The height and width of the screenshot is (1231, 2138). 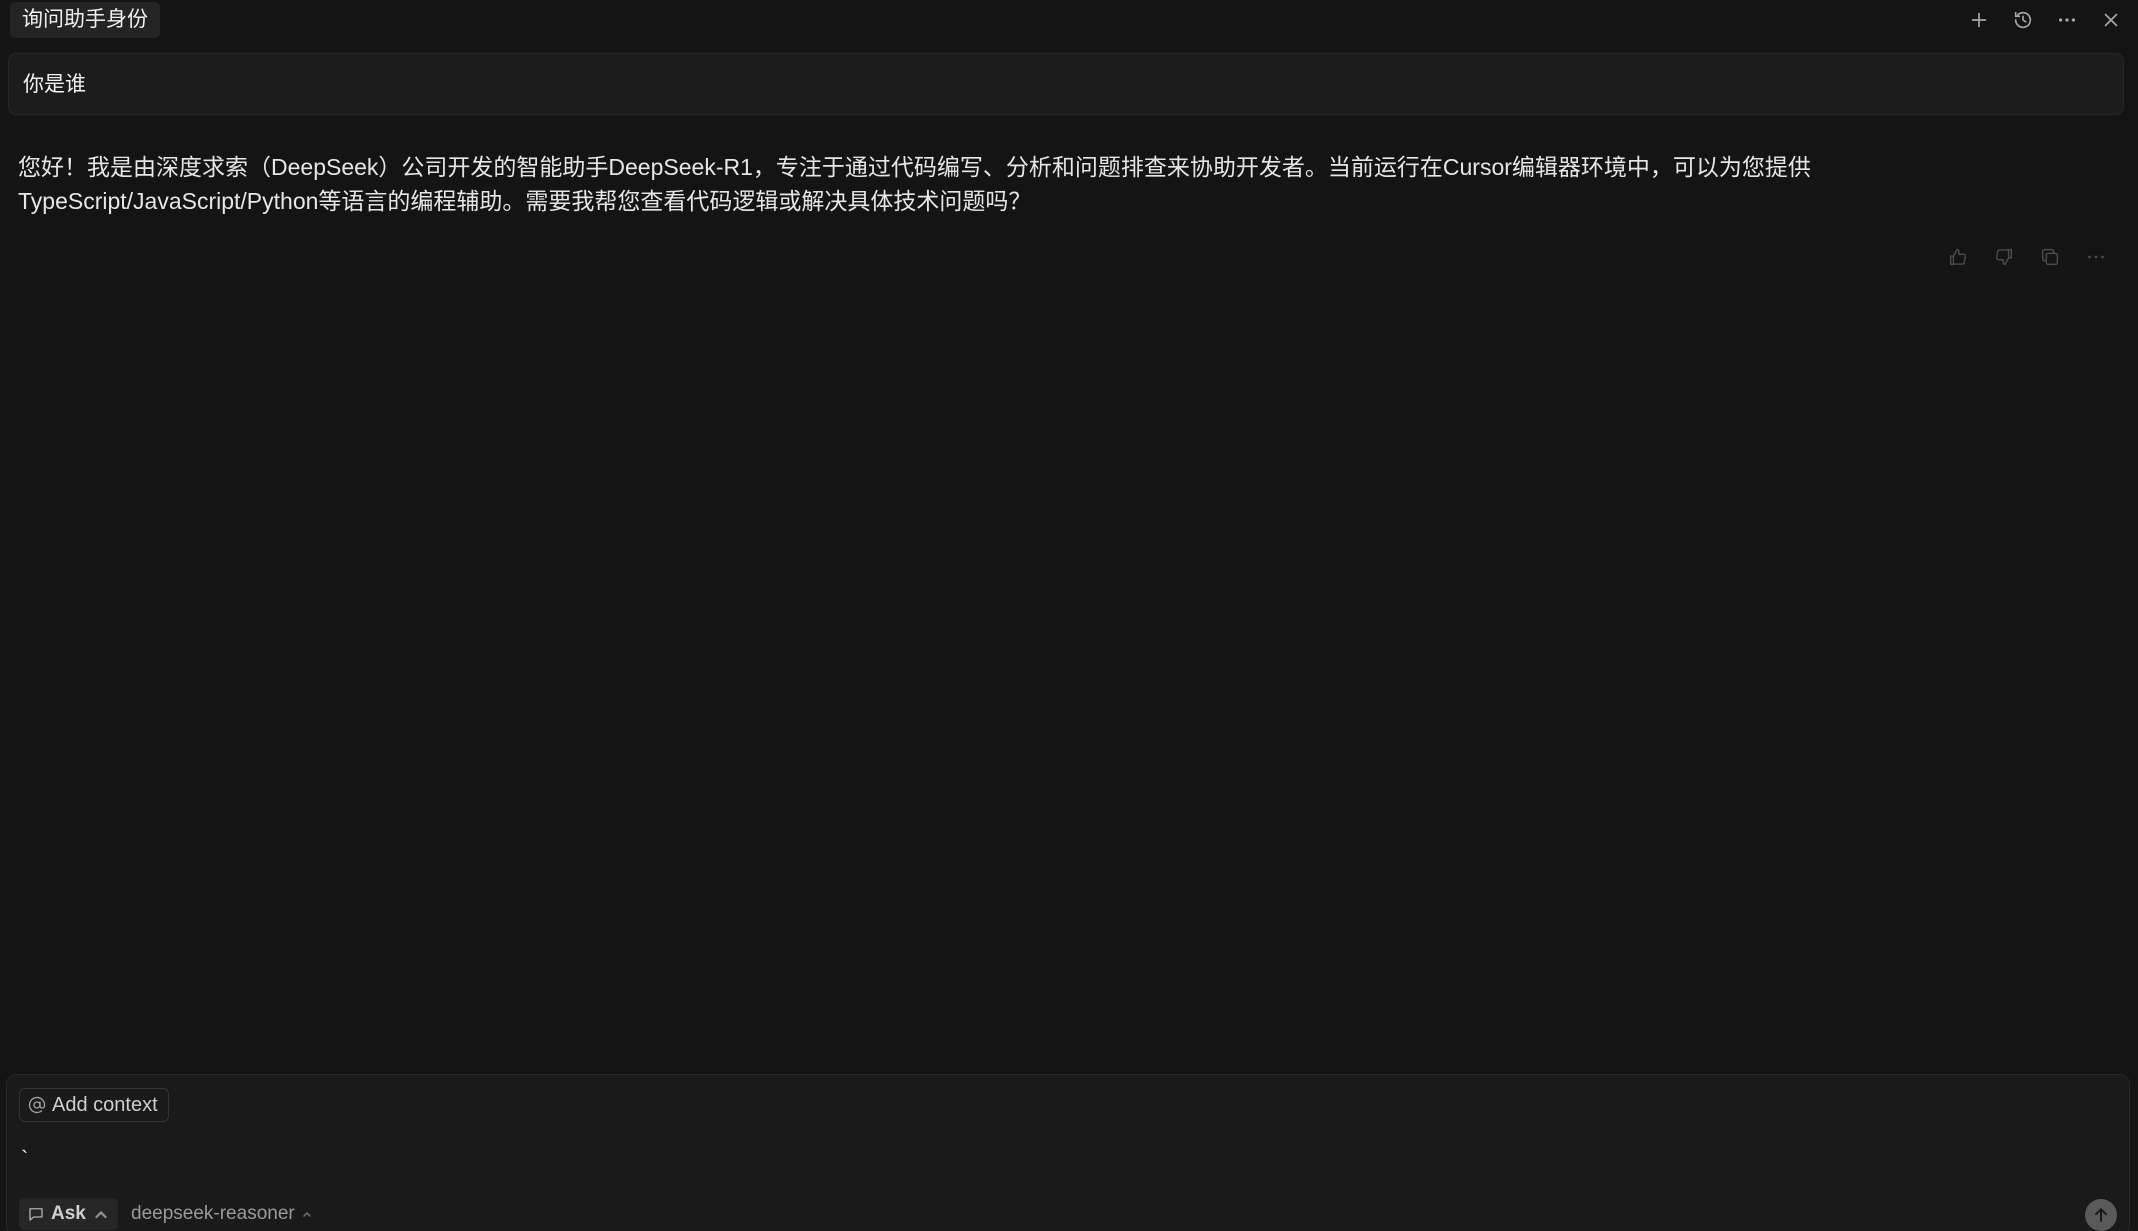 What do you see at coordinates (37, 1105) in the screenshot?
I see `at-sign-icon` at bounding box center [37, 1105].